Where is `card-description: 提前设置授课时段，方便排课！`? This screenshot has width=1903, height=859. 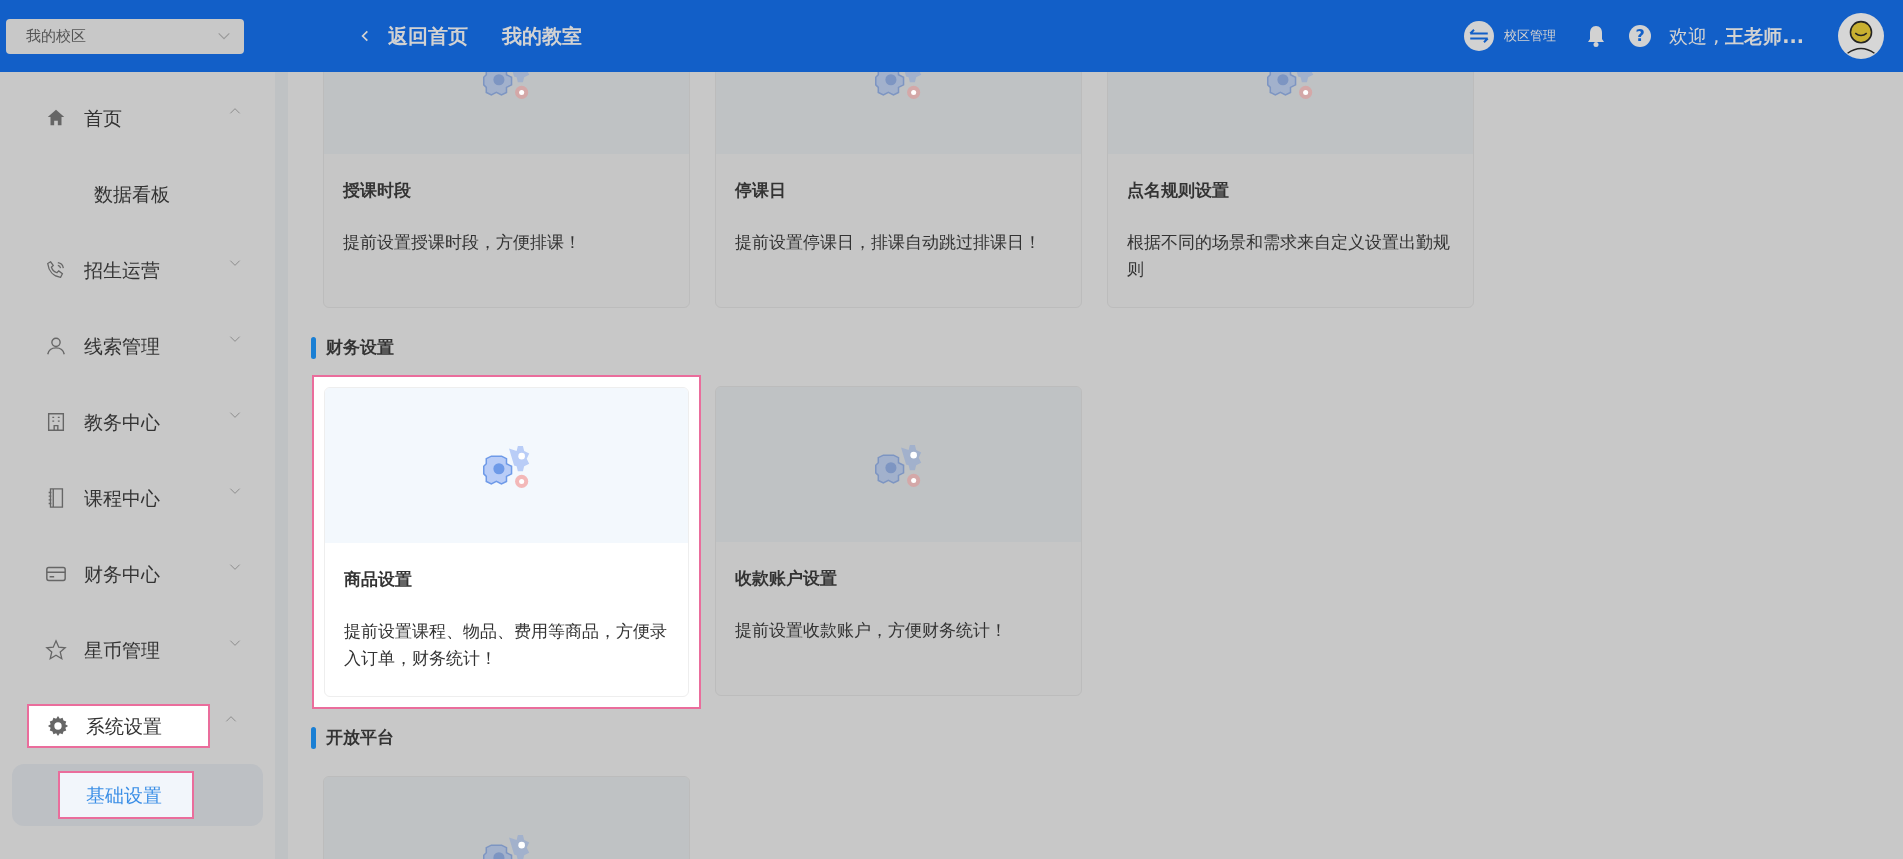
card-description: 提前设置授课时段，方便排课！ is located at coordinates (462, 242).